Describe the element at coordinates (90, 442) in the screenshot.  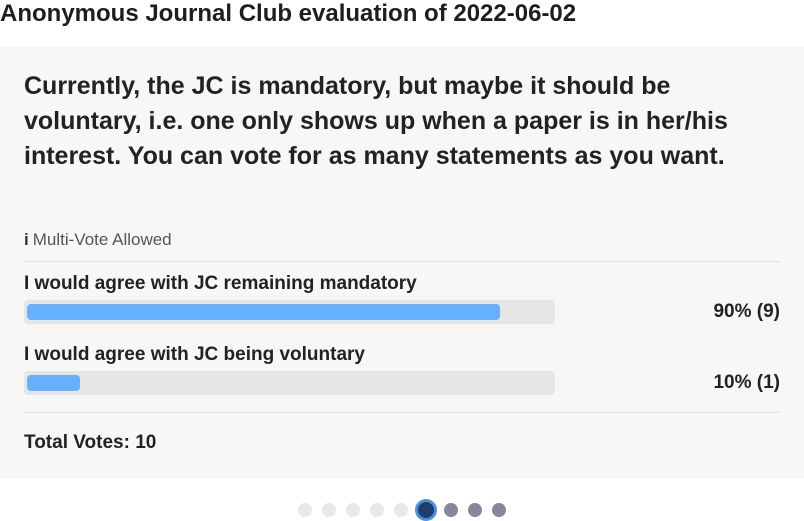
I see `total-votes: Total Votes: 10` at that location.